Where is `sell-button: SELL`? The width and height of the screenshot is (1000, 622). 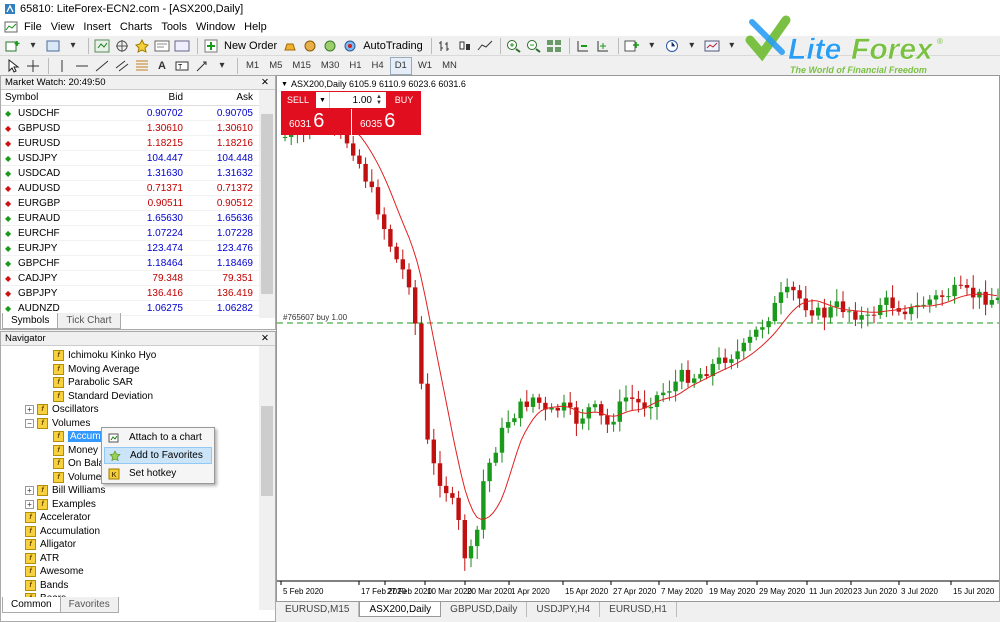 sell-button: SELL is located at coordinates (298, 100).